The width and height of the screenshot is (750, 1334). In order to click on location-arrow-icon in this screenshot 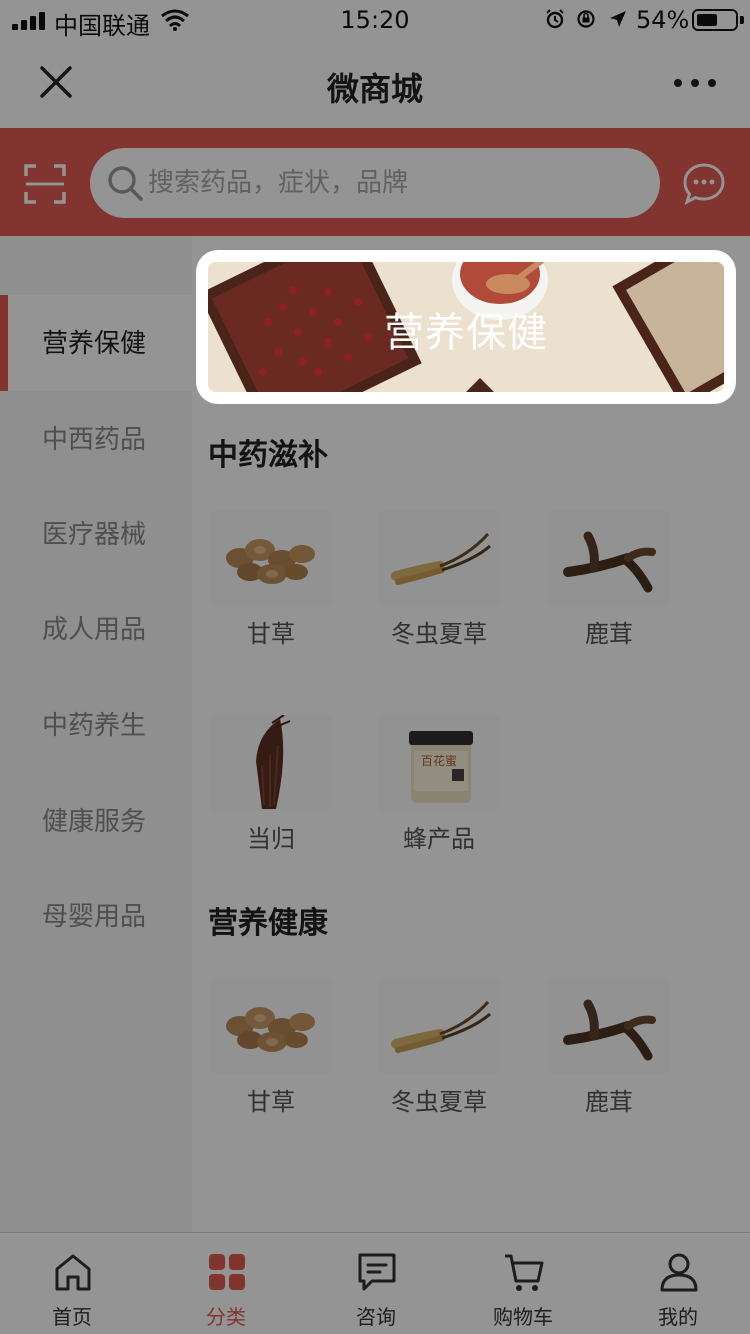, I will do `click(618, 19)`.